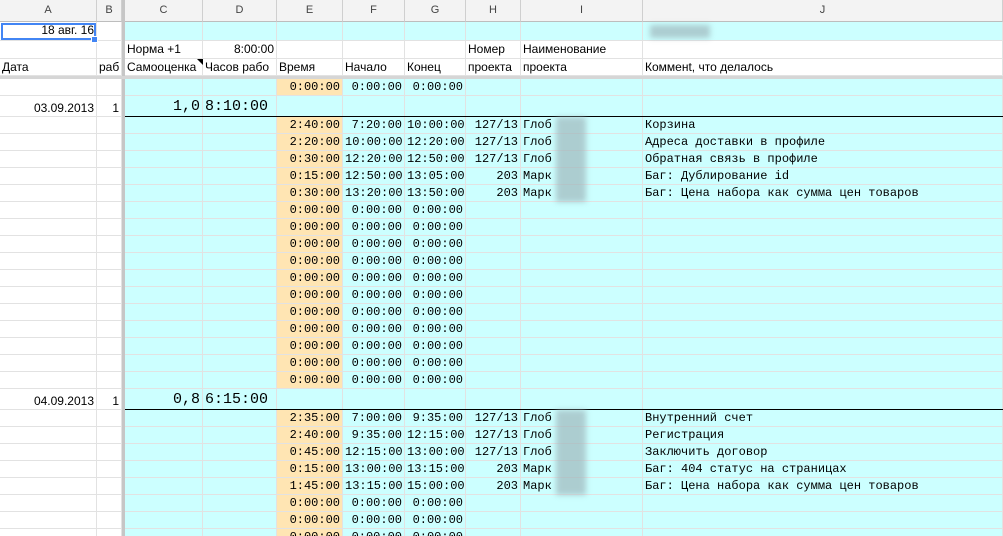 The image size is (1003, 536). What do you see at coordinates (435, 11) in the screenshot?
I see `column-header-g: G` at bounding box center [435, 11].